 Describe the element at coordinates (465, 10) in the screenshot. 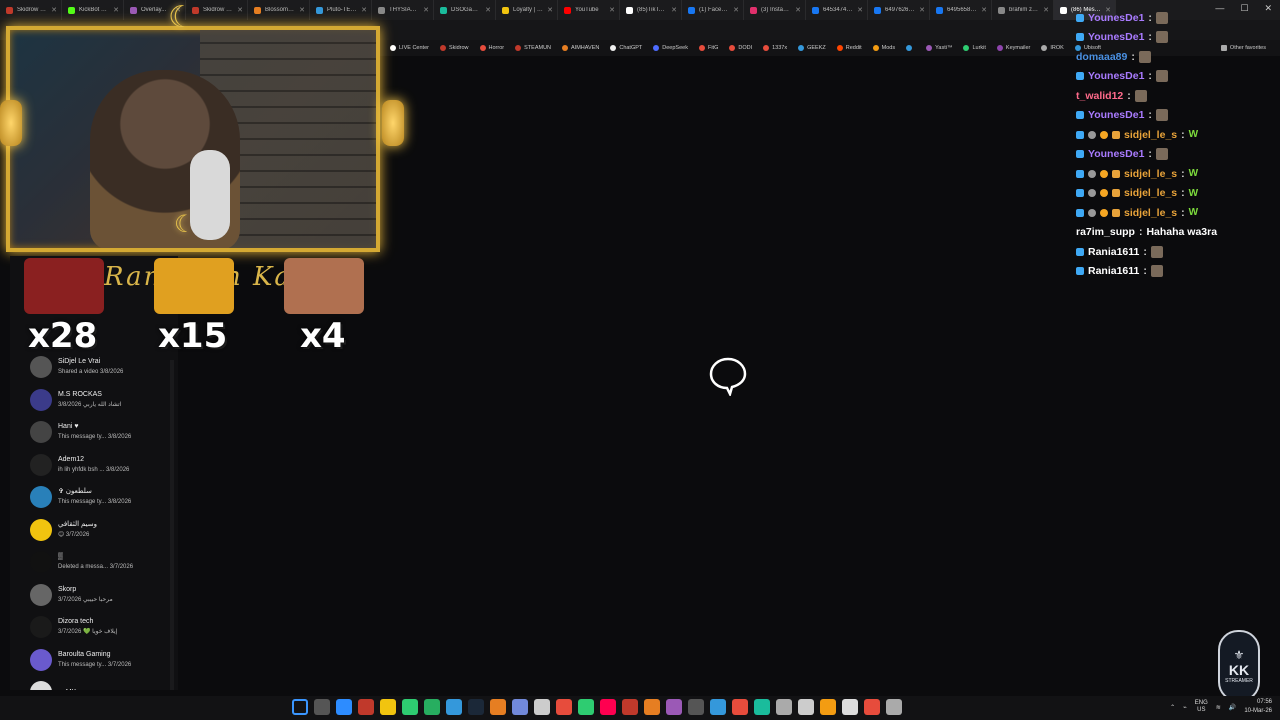

I see `browser-tab: DSOGaming... ✕` at that location.